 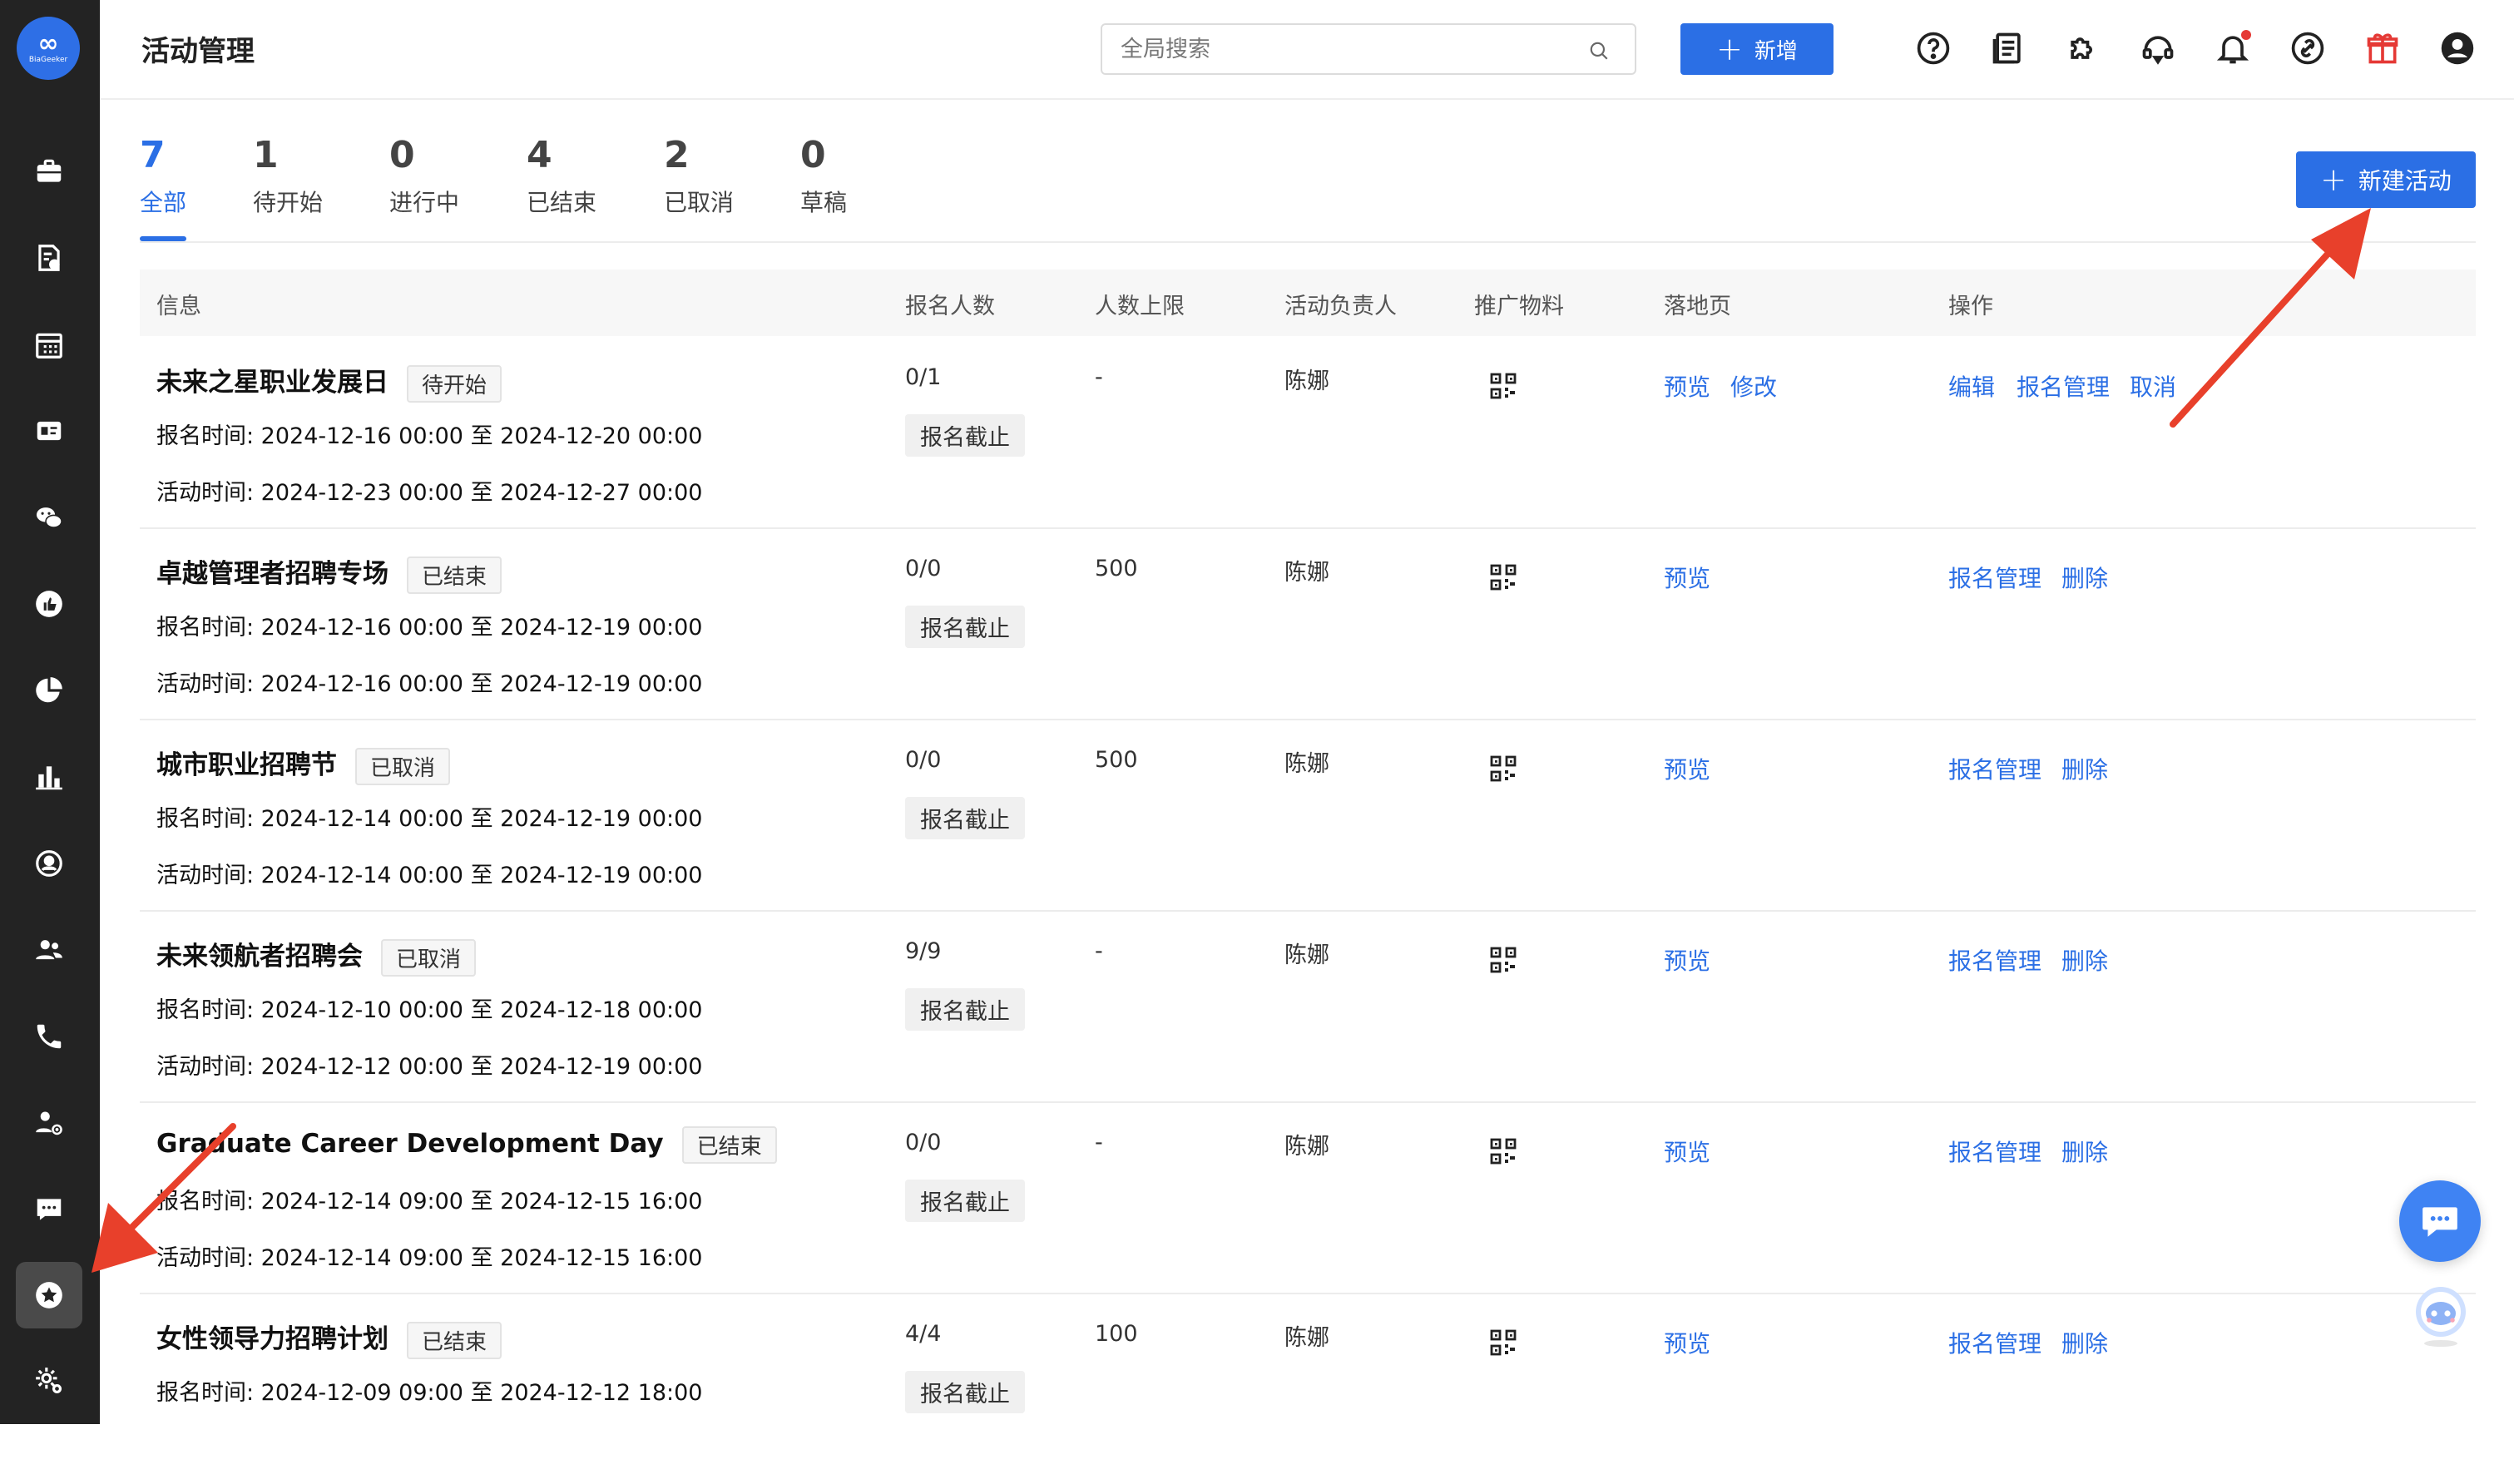 I want to click on nav-job-document, so click(x=49, y=258).